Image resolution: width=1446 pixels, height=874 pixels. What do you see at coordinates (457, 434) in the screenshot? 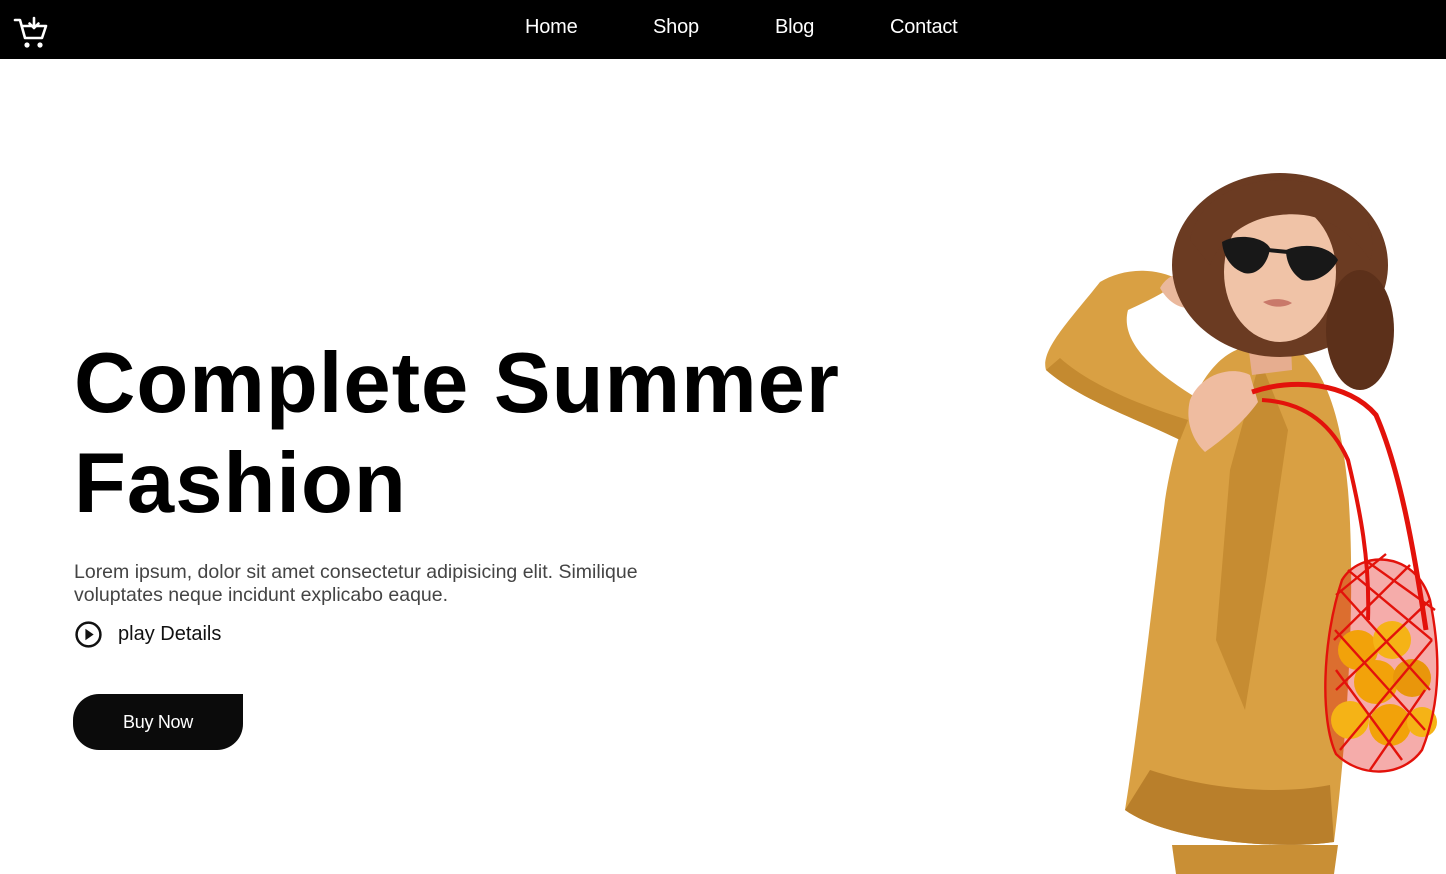
I see `hero-title: Complete Summer Fashion` at bounding box center [457, 434].